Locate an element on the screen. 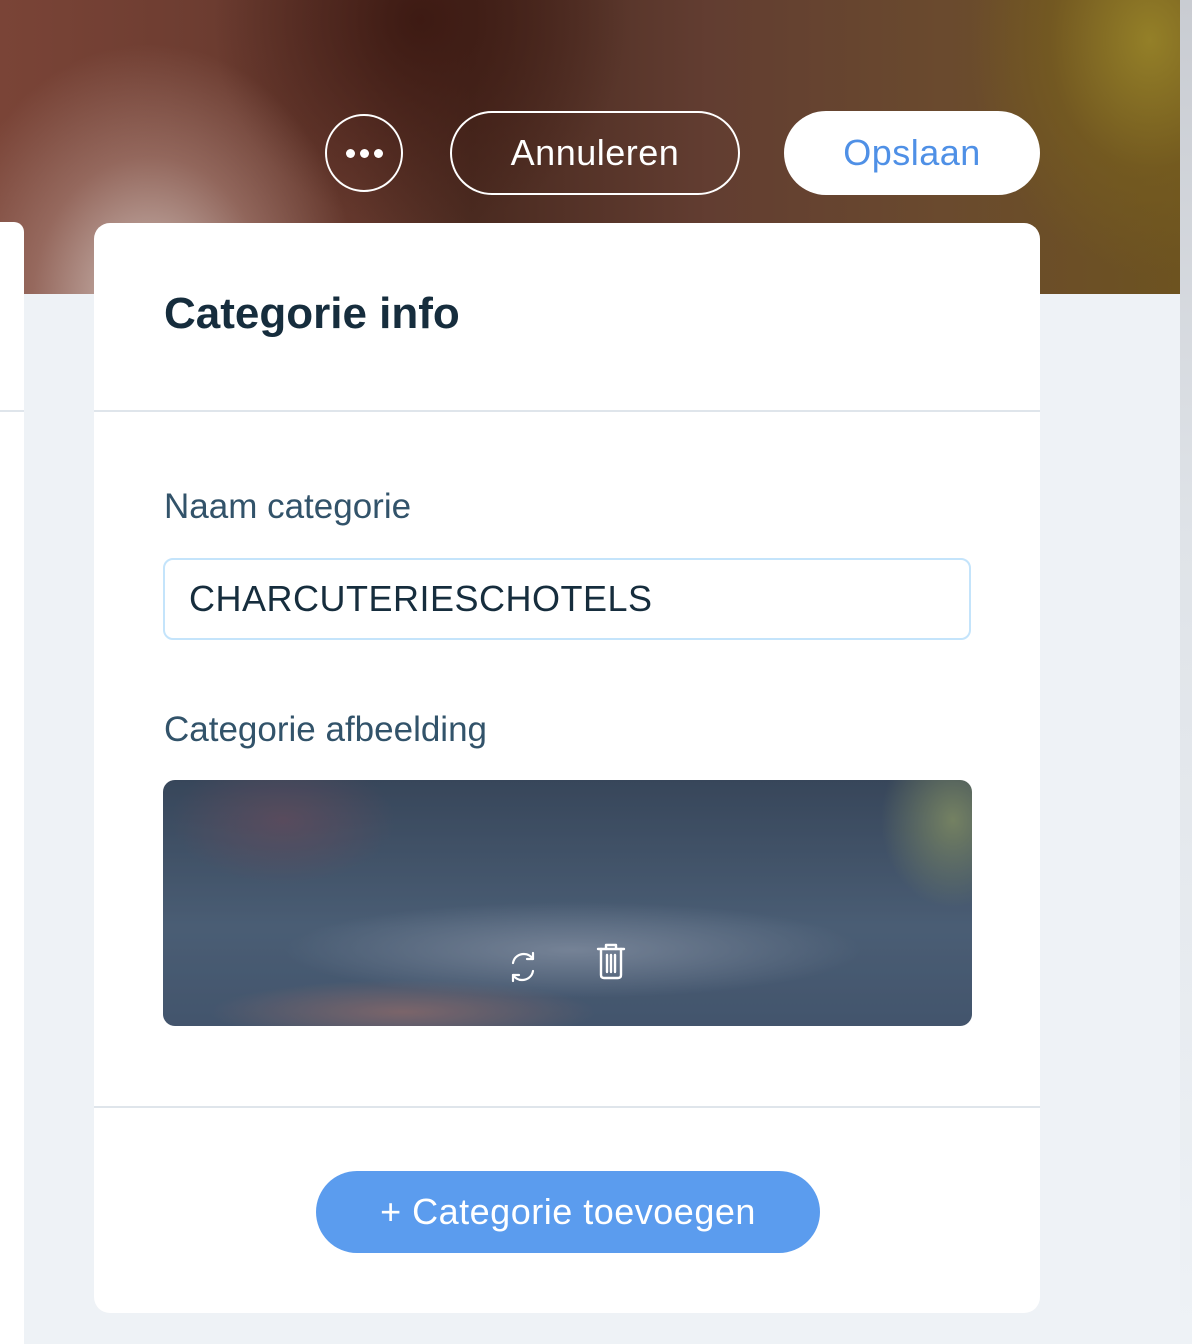 This screenshot has height=1344, width=1192. save-button: Opslaan is located at coordinates (912, 153).